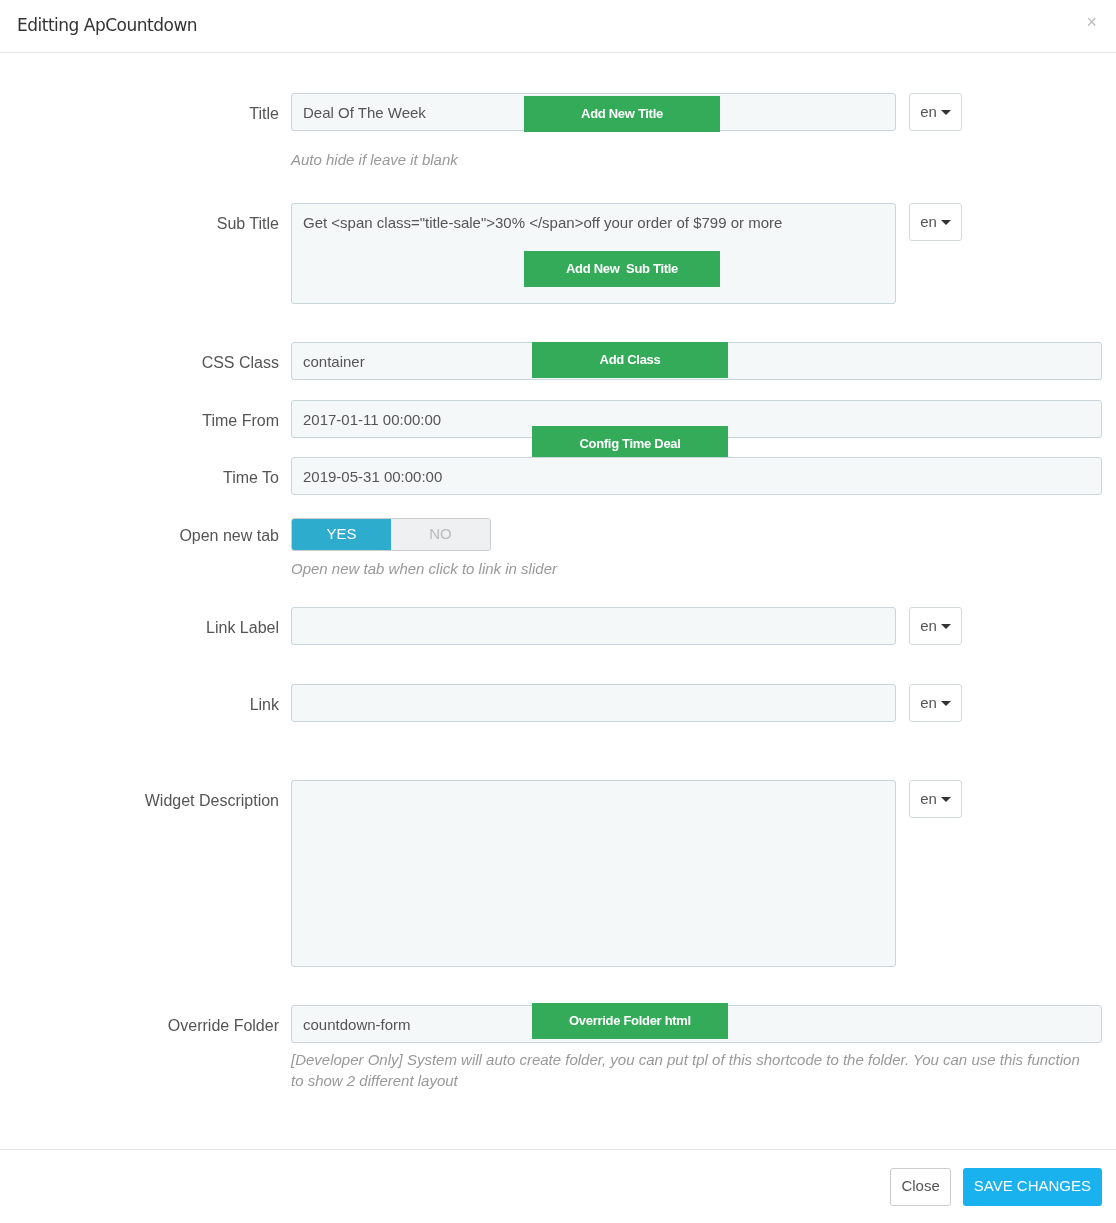 The height and width of the screenshot is (1223, 1116). I want to click on field-label: Widget Description, so click(211, 801).